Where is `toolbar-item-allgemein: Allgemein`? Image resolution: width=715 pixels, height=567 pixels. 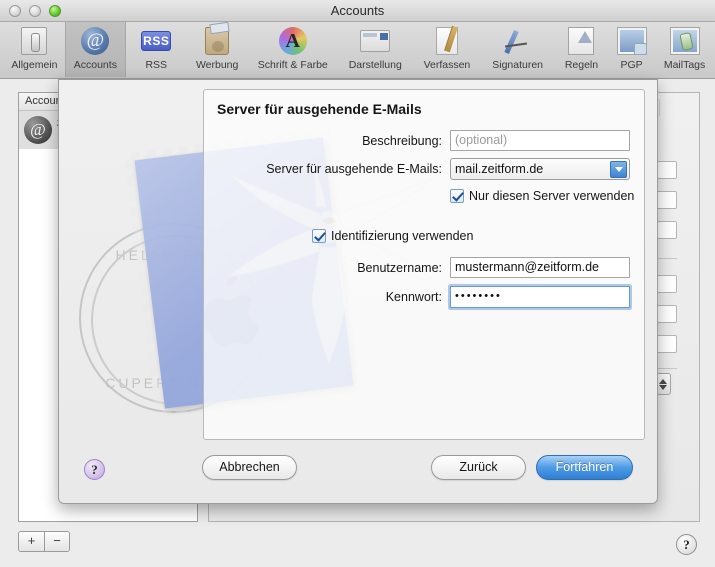 toolbar-item-allgemein: Allgemein is located at coordinates (34, 49).